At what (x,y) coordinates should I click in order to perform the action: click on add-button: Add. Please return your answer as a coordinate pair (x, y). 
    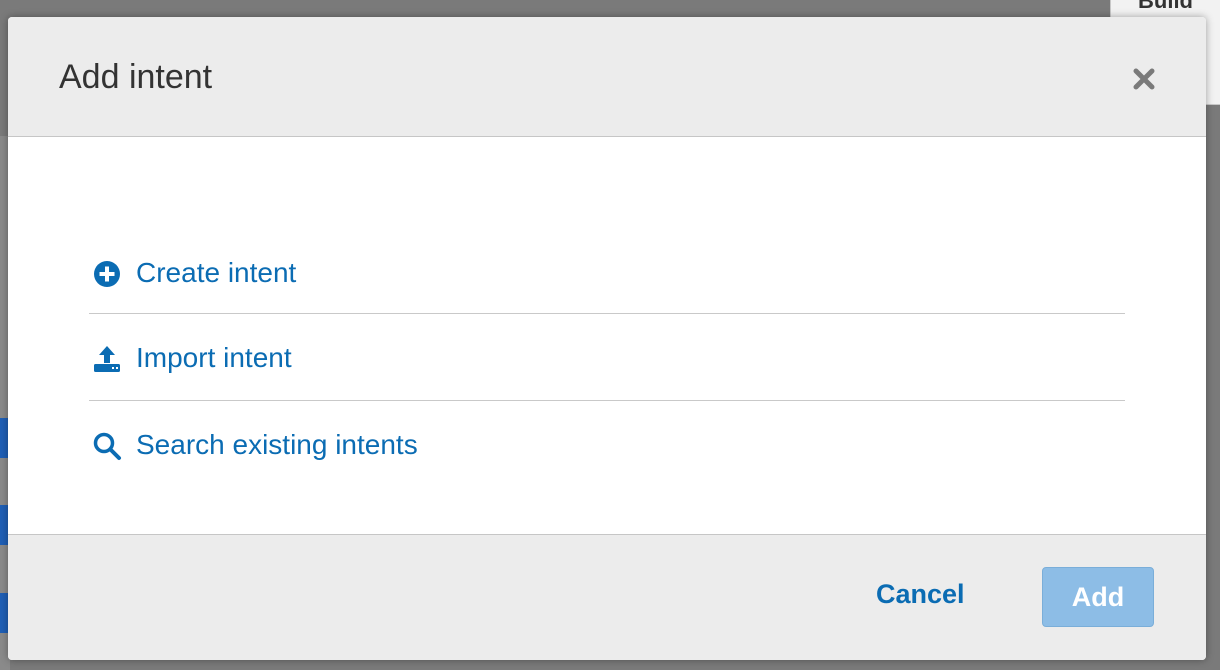
    Looking at the image, I should click on (1098, 597).